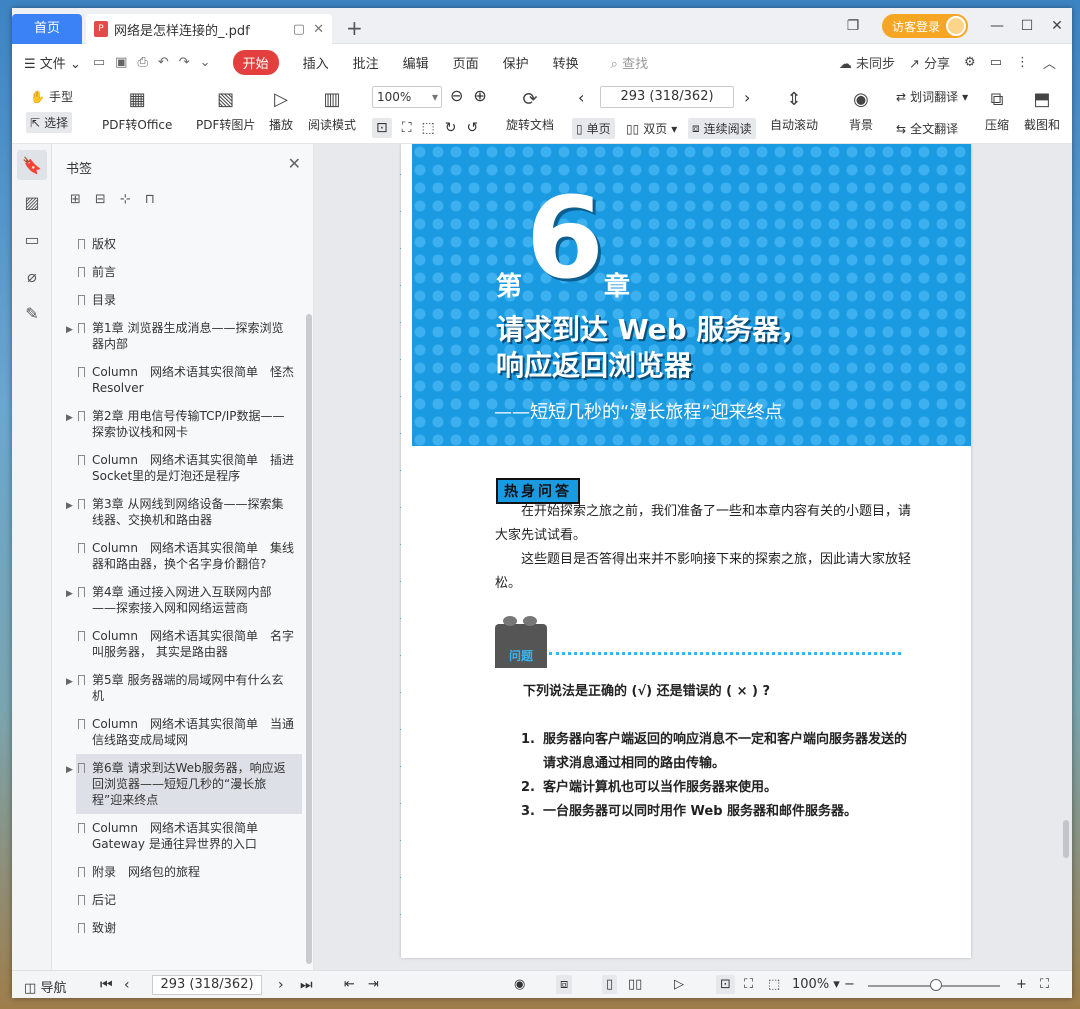 This screenshot has width=1080, height=1009. Describe the element at coordinates (867, 62) in the screenshot. I see `unsync-button: ☁ 未同步` at that location.